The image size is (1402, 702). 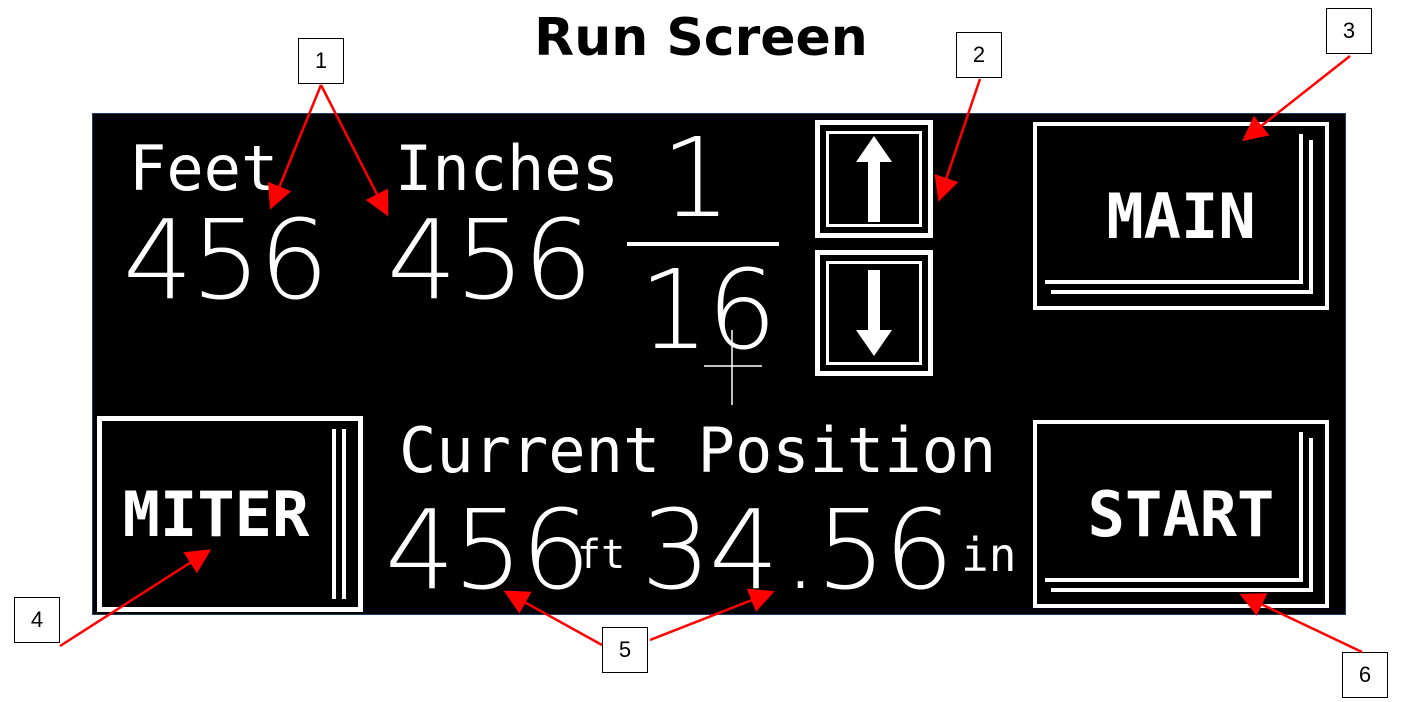 I want to click on callout-1-arrow-a, so click(x=295, y=147).